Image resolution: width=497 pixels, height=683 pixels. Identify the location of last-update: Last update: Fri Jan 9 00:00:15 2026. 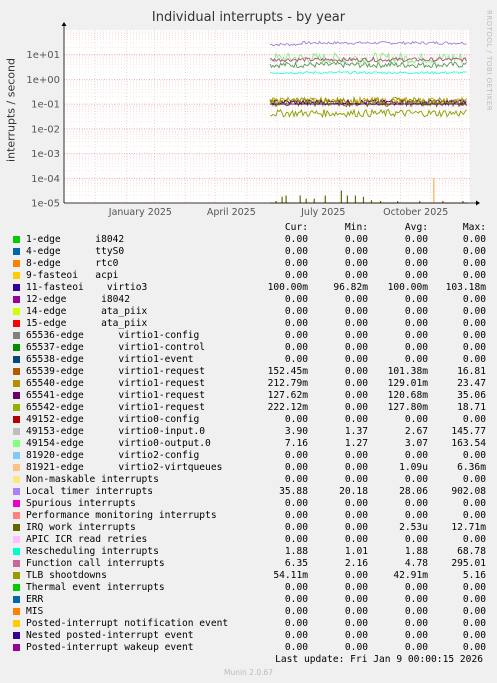
(379, 659).